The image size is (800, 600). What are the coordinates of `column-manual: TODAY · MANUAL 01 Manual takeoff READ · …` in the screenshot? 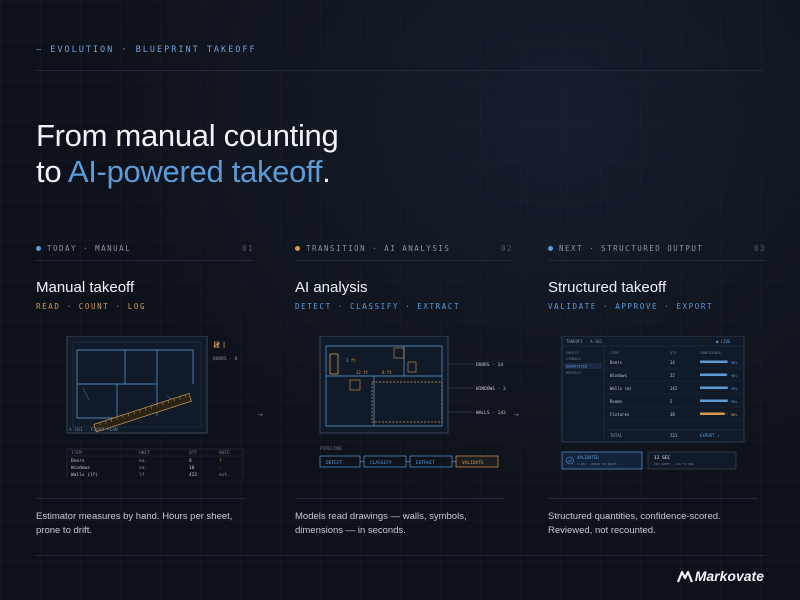 It's located at (145, 390).